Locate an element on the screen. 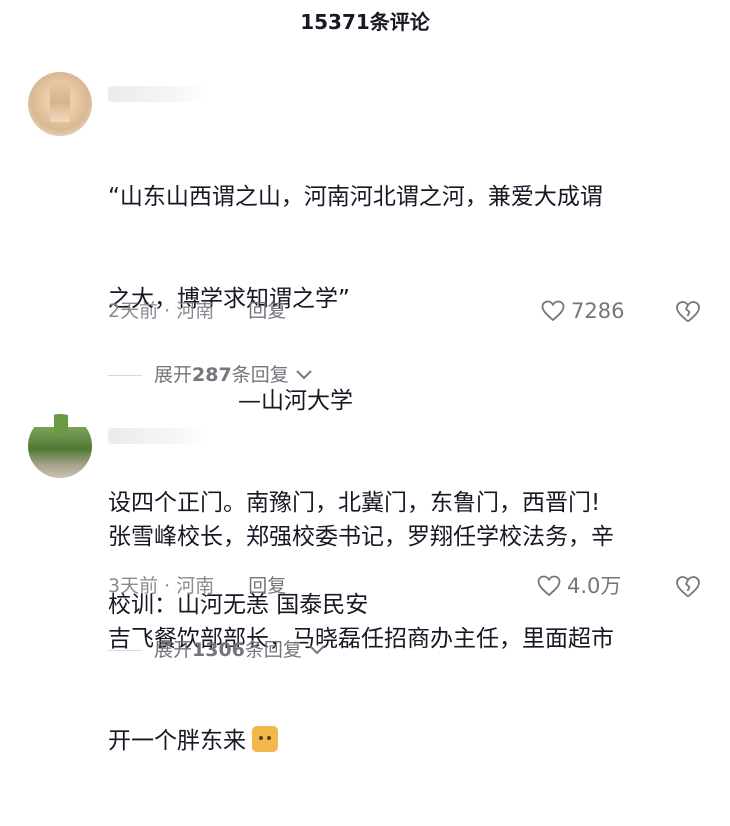 The image size is (730, 826). like-count: 4.0万 is located at coordinates (594, 586).